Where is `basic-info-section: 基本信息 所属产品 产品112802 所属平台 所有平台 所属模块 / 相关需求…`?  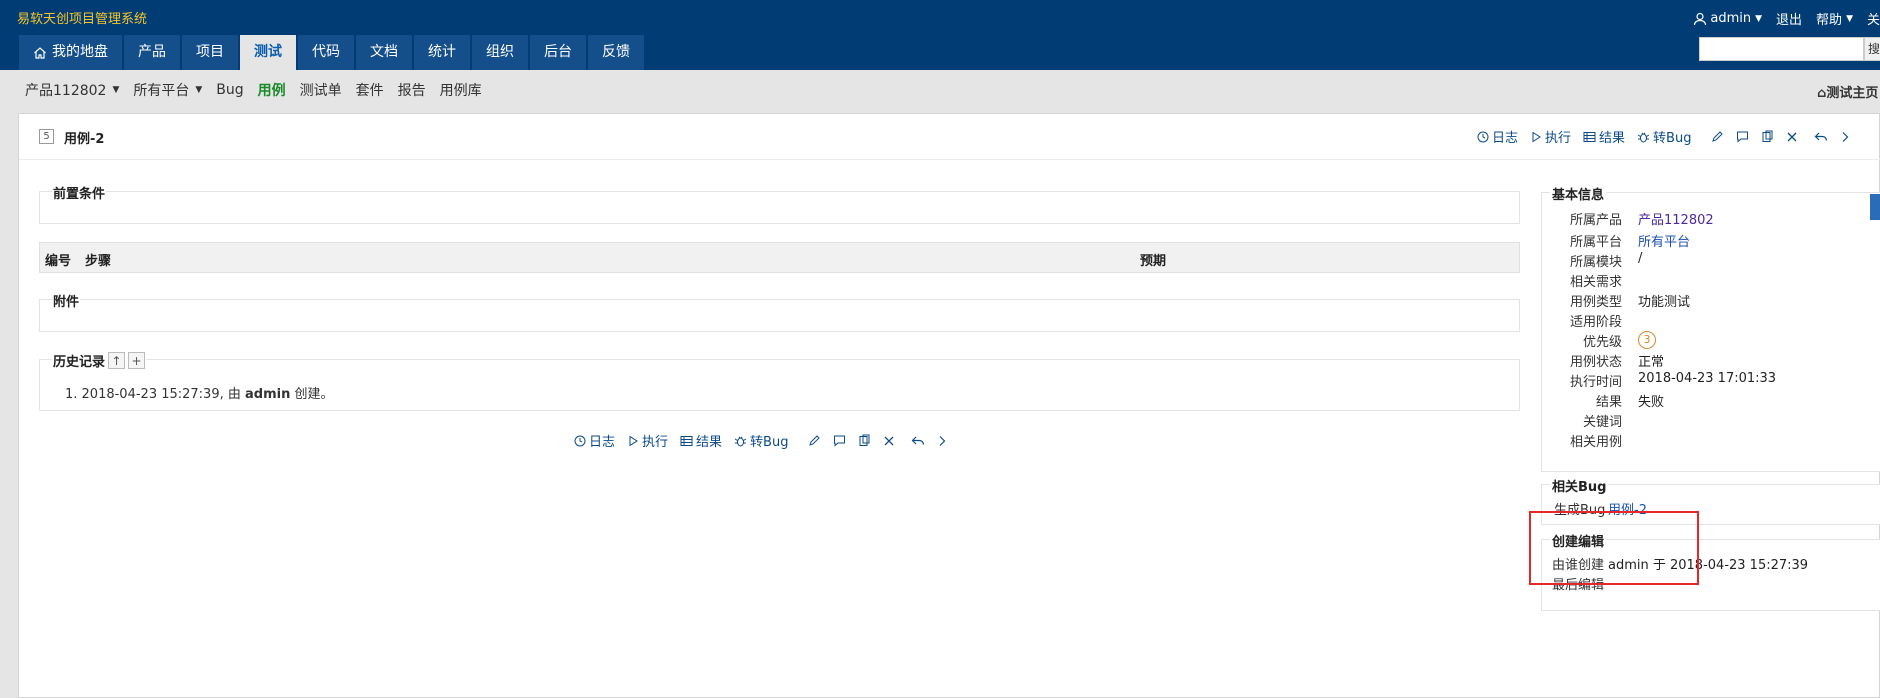
basic-info-section: 基本信息 所属产品 产品112802 所属平台 所有平台 所属模块 / 相关需求… is located at coordinates (1710, 328).